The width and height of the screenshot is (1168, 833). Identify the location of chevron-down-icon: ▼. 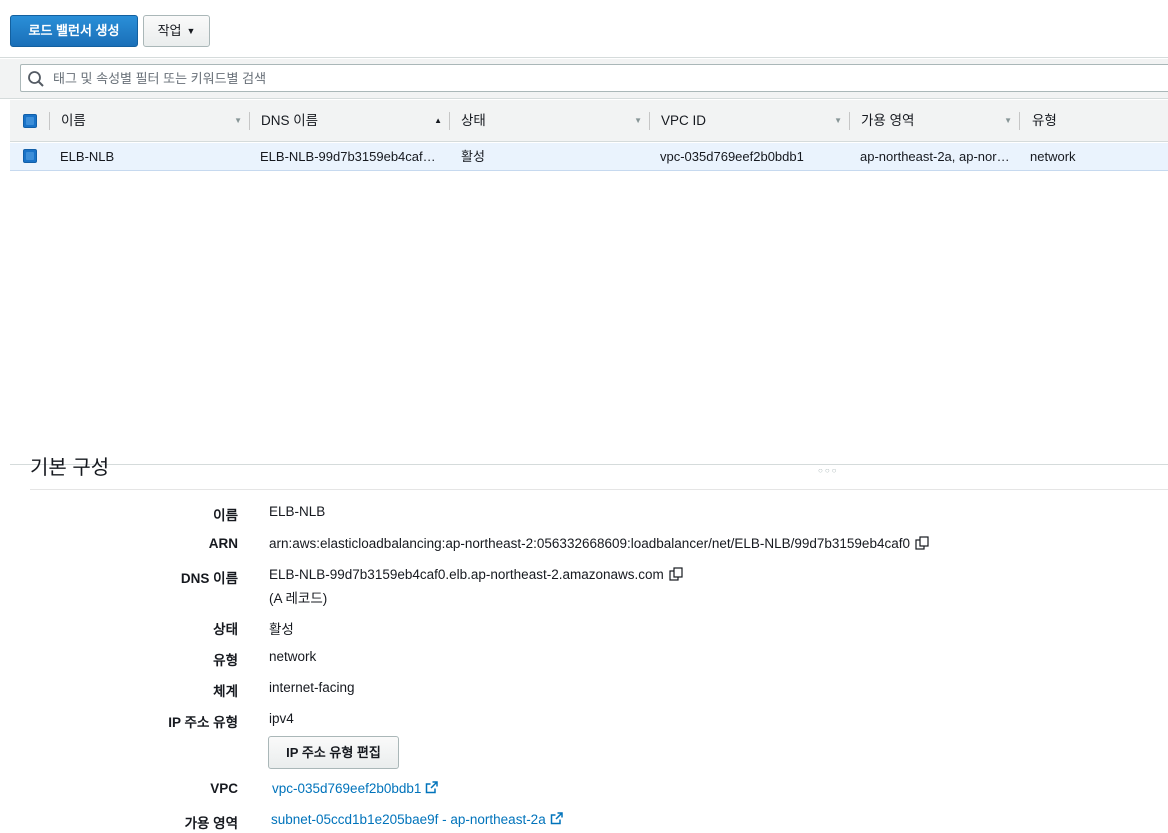
(191, 31).